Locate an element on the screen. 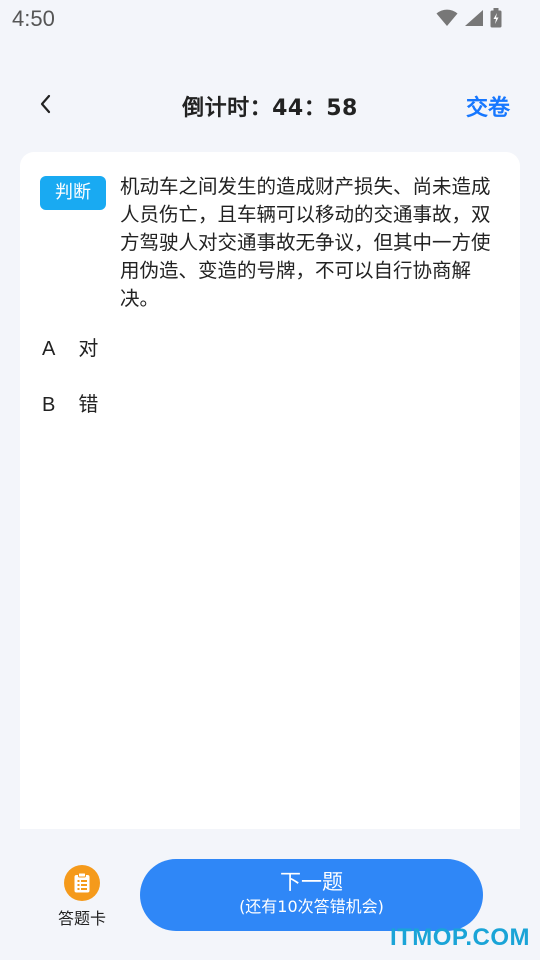  answer-card-label: 答题卡 is located at coordinates (81, 918).